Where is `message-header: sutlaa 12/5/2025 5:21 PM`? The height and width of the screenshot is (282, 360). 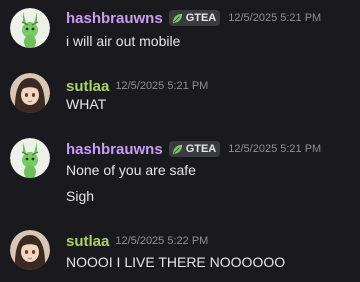
message-header: sutlaa 12/5/2025 5:21 PM is located at coordinates (137, 86).